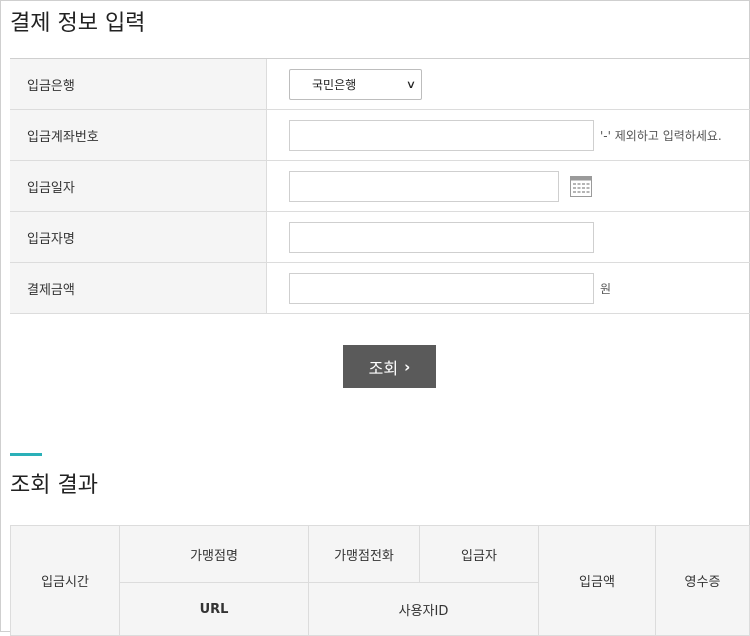 The width and height of the screenshot is (750, 636). Describe the element at coordinates (597, 580) in the screenshot. I see `col-deposit-amount: 입금액` at that location.